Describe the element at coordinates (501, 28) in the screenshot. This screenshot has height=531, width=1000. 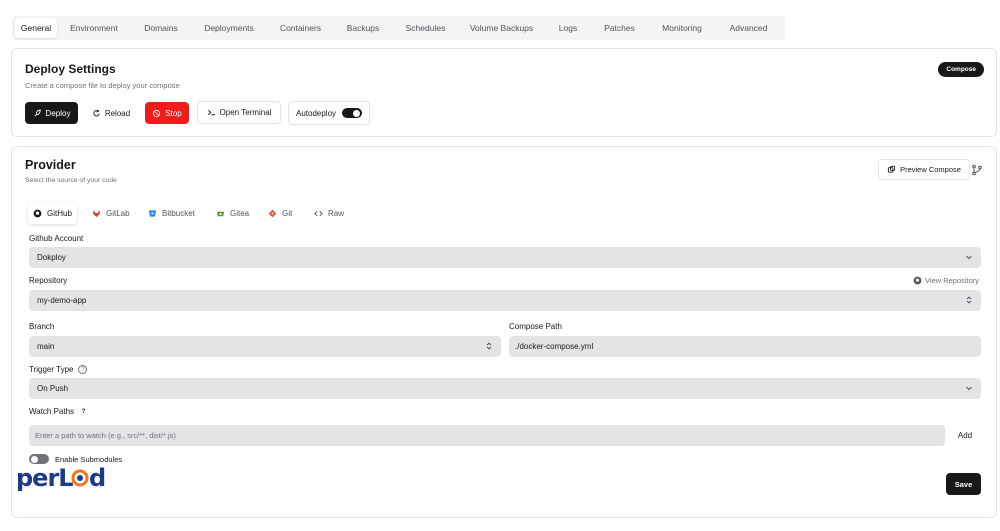
I see `tab-volume-backups: Volume Backups` at that location.